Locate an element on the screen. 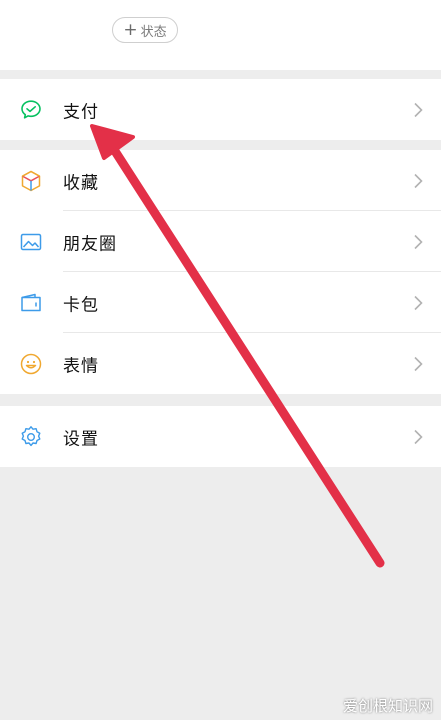 This screenshot has height=720, width=441. gear-icon is located at coordinates (31, 437).